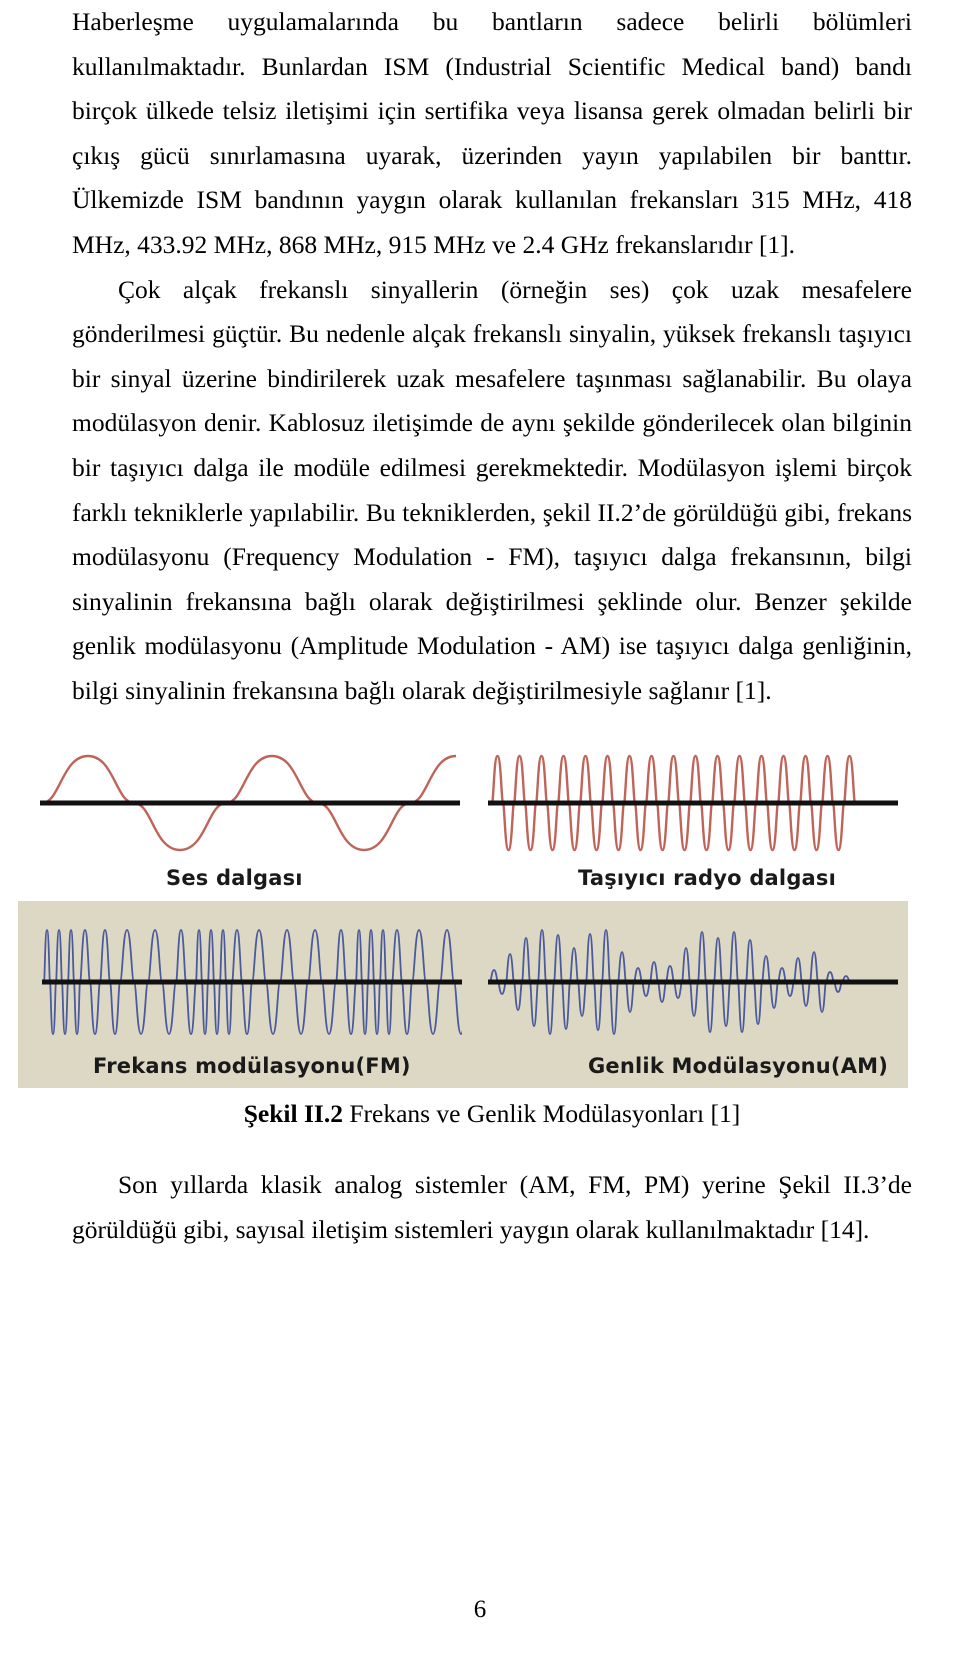 The height and width of the screenshot is (1662, 960). I want to click on ses-dalgasi-svg, so click(250, 803).